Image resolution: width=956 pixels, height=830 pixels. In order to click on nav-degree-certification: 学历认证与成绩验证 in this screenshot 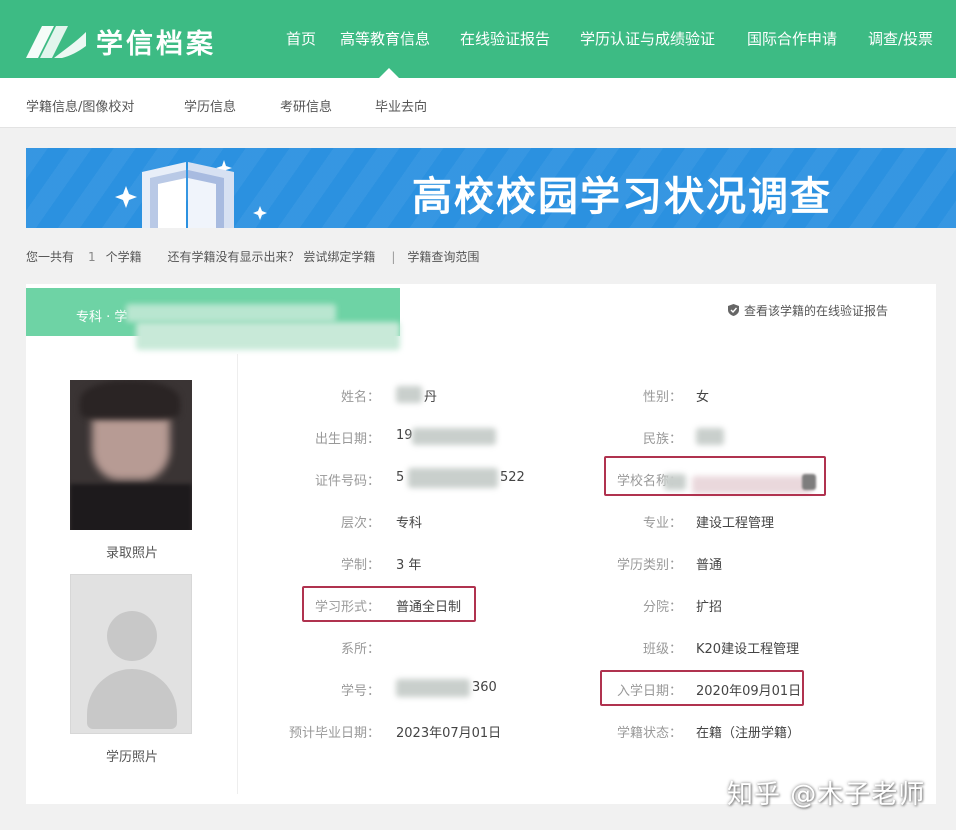, I will do `click(647, 38)`.